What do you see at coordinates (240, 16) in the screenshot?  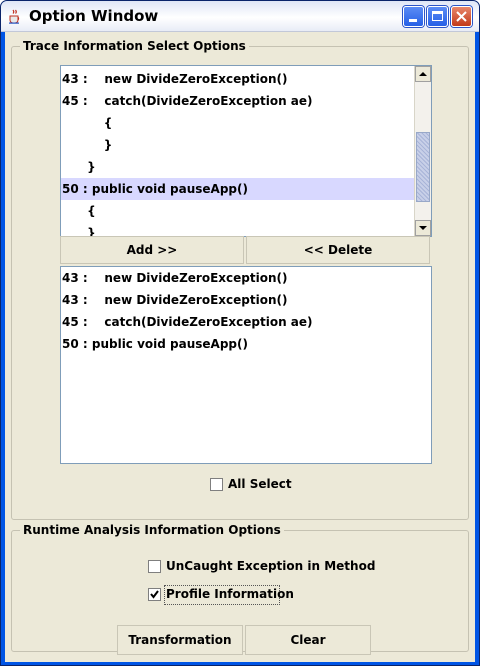 I see `title-bar: Option Window` at bounding box center [240, 16].